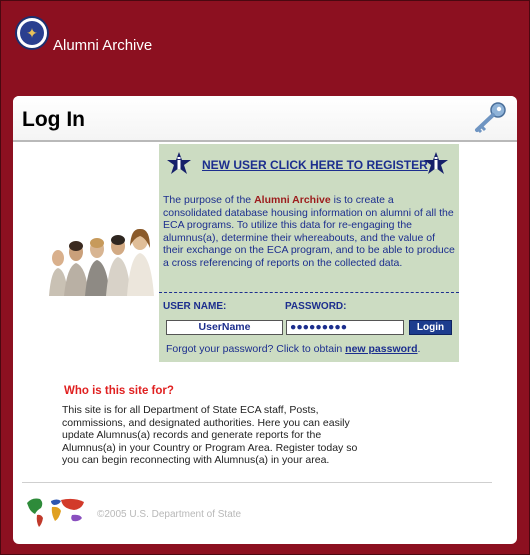 The height and width of the screenshot is (555, 530). Describe the element at coordinates (292, 200) in the screenshot. I see `purpose-highlight: Alumni Archive` at that location.